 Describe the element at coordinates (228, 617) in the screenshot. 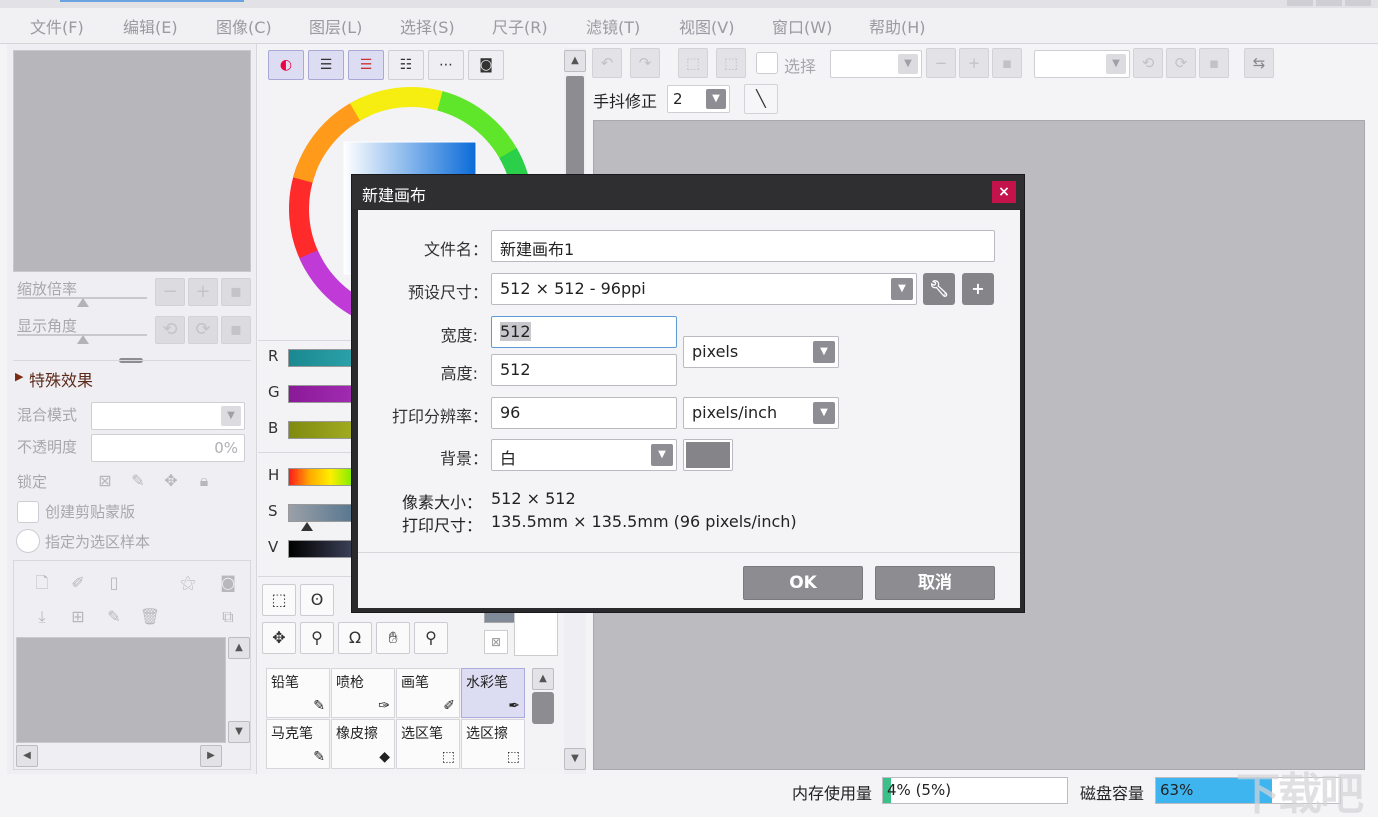

I see `duplicate-layer-icon: ⧉` at that location.